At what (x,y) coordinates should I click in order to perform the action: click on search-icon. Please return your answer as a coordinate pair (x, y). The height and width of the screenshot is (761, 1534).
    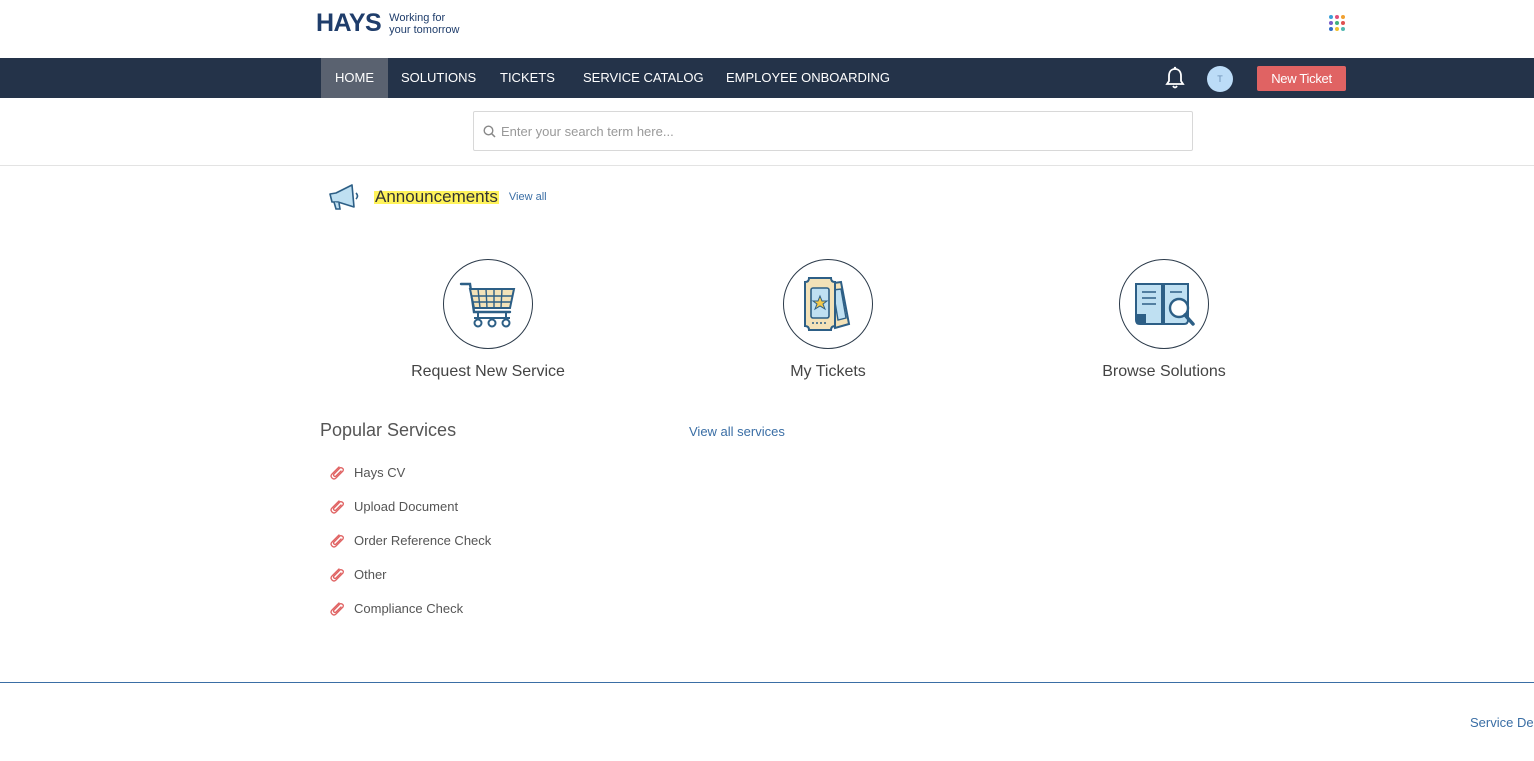
    Looking at the image, I should click on (489, 131).